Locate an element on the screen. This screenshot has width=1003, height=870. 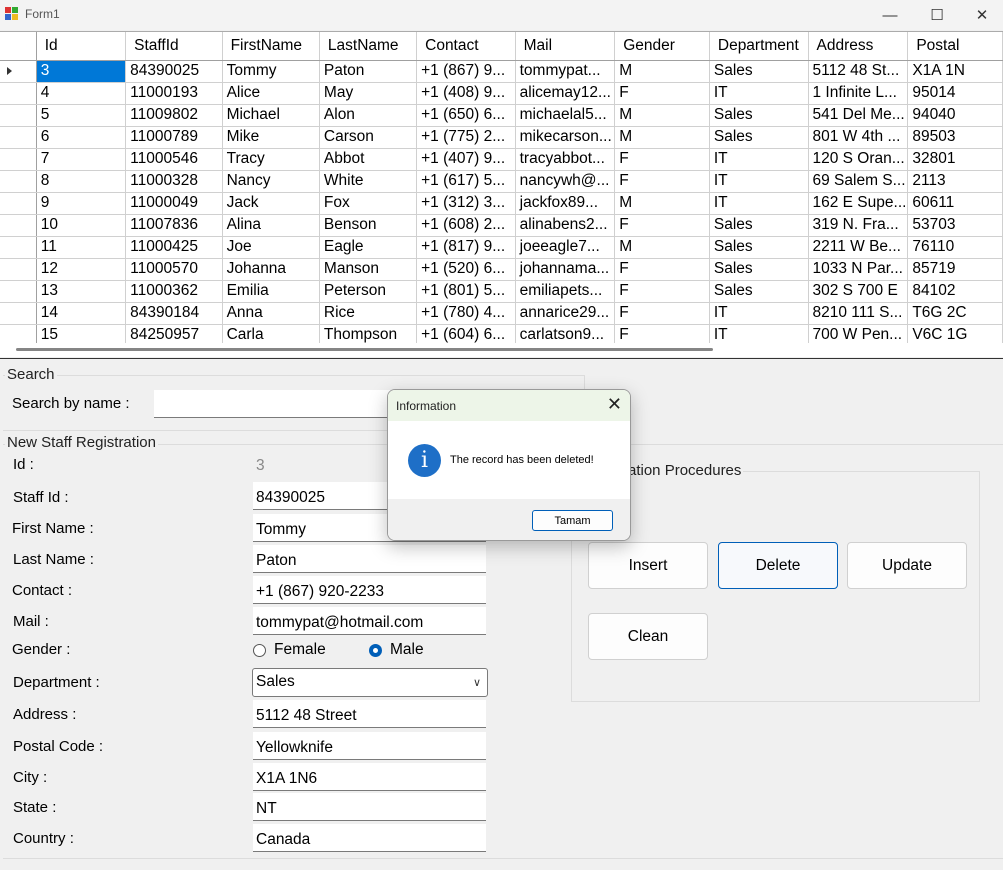
table-cell: 11000546 is located at coordinates (174, 159).